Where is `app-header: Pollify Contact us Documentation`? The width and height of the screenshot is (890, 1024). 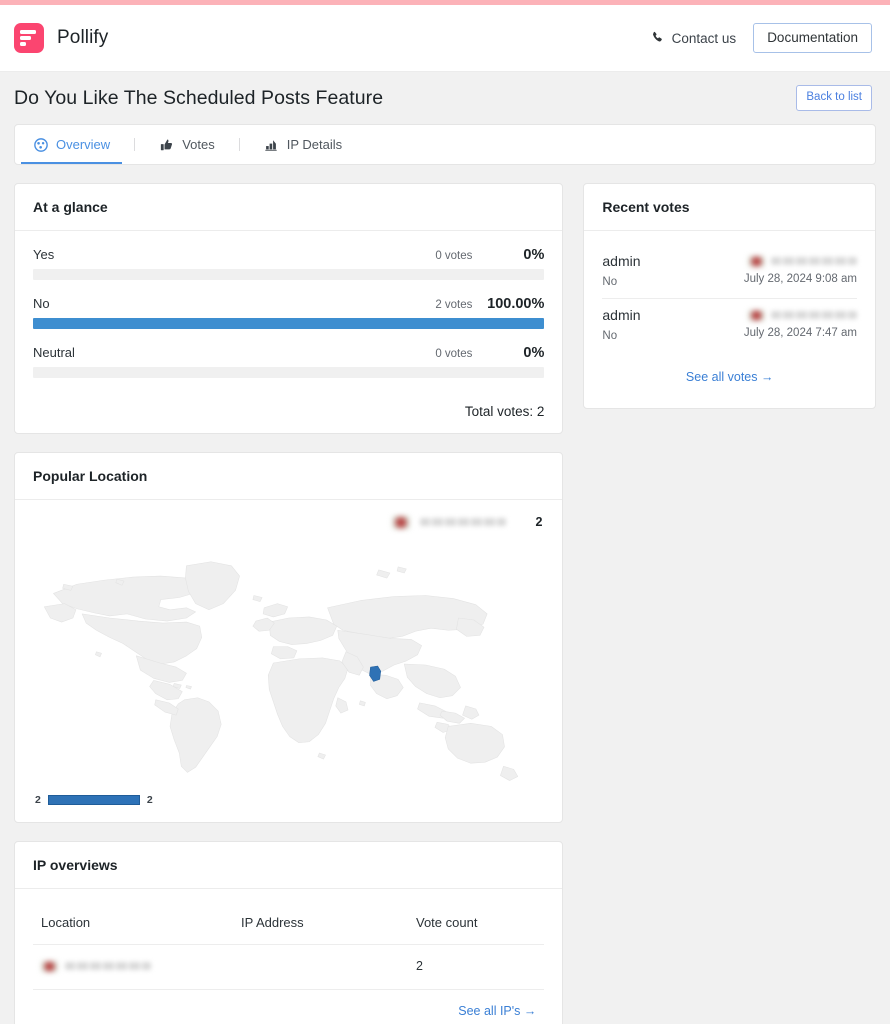 app-header: Pollify Contact us Documentation is located at coordinates (445, 38).